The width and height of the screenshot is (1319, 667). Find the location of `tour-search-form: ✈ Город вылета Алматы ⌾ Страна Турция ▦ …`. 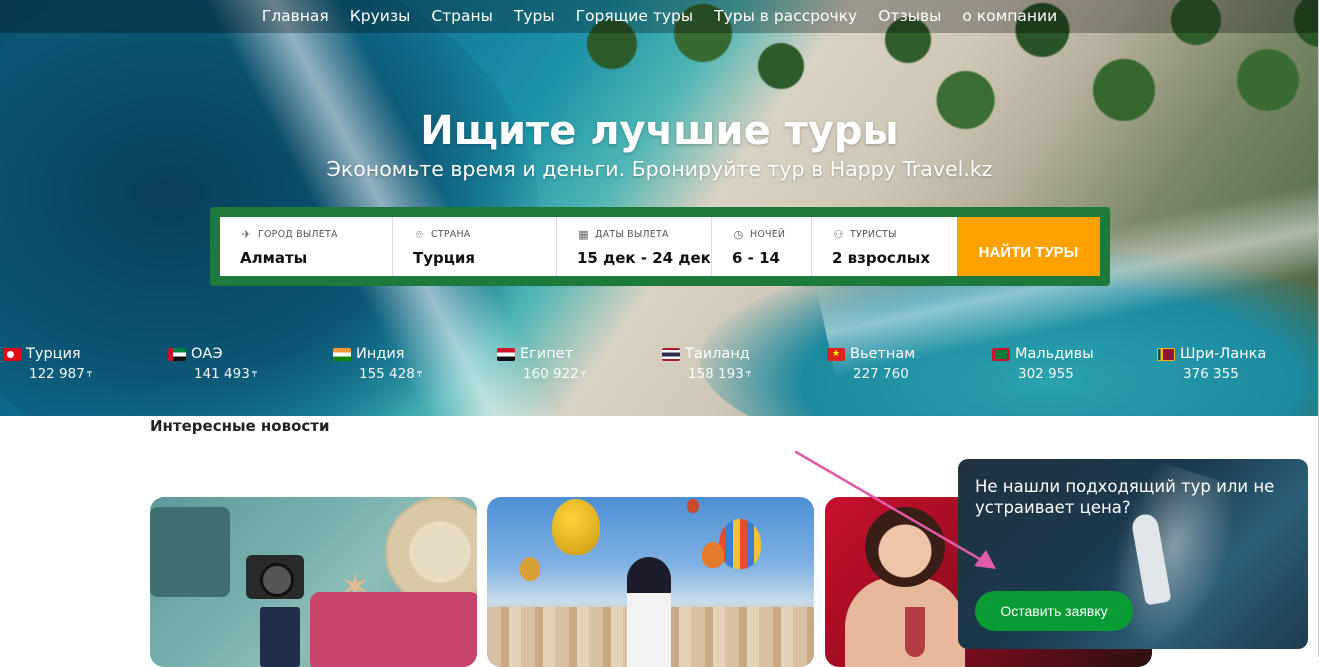

tour-search-form: ✈ Город вылета Алматы ⌾ Страна Турция ▦ … is located at coordinates (660, 246).